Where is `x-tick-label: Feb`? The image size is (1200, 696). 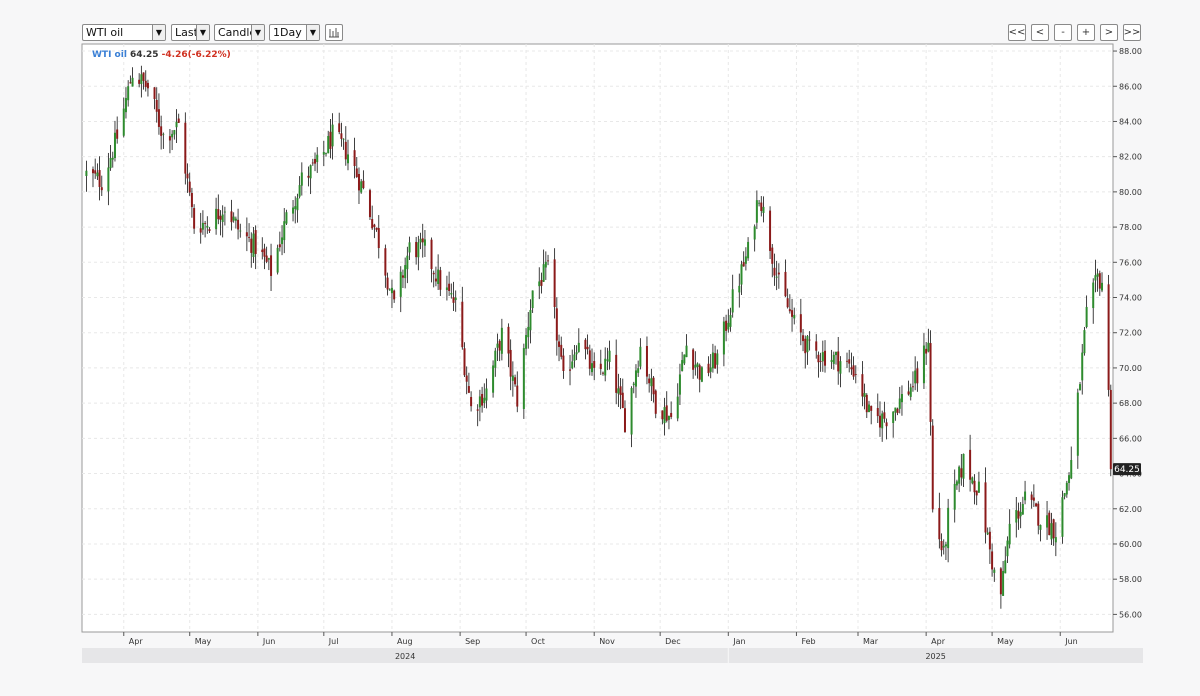 x-tick-label: Feb is located at coordinates (808, 641).